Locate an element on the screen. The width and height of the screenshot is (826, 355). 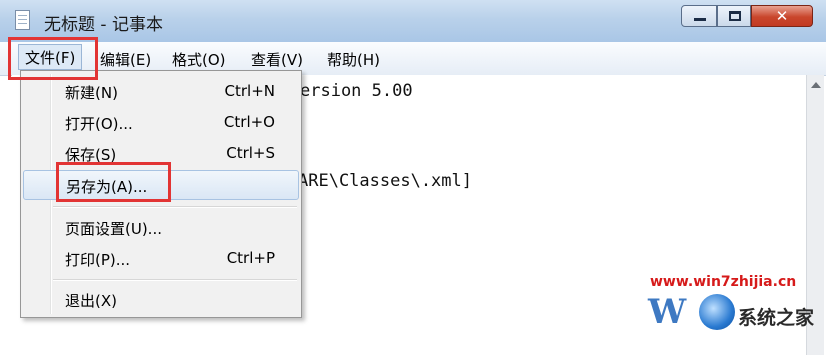
maximize-button is located at coordinates (734, 16).